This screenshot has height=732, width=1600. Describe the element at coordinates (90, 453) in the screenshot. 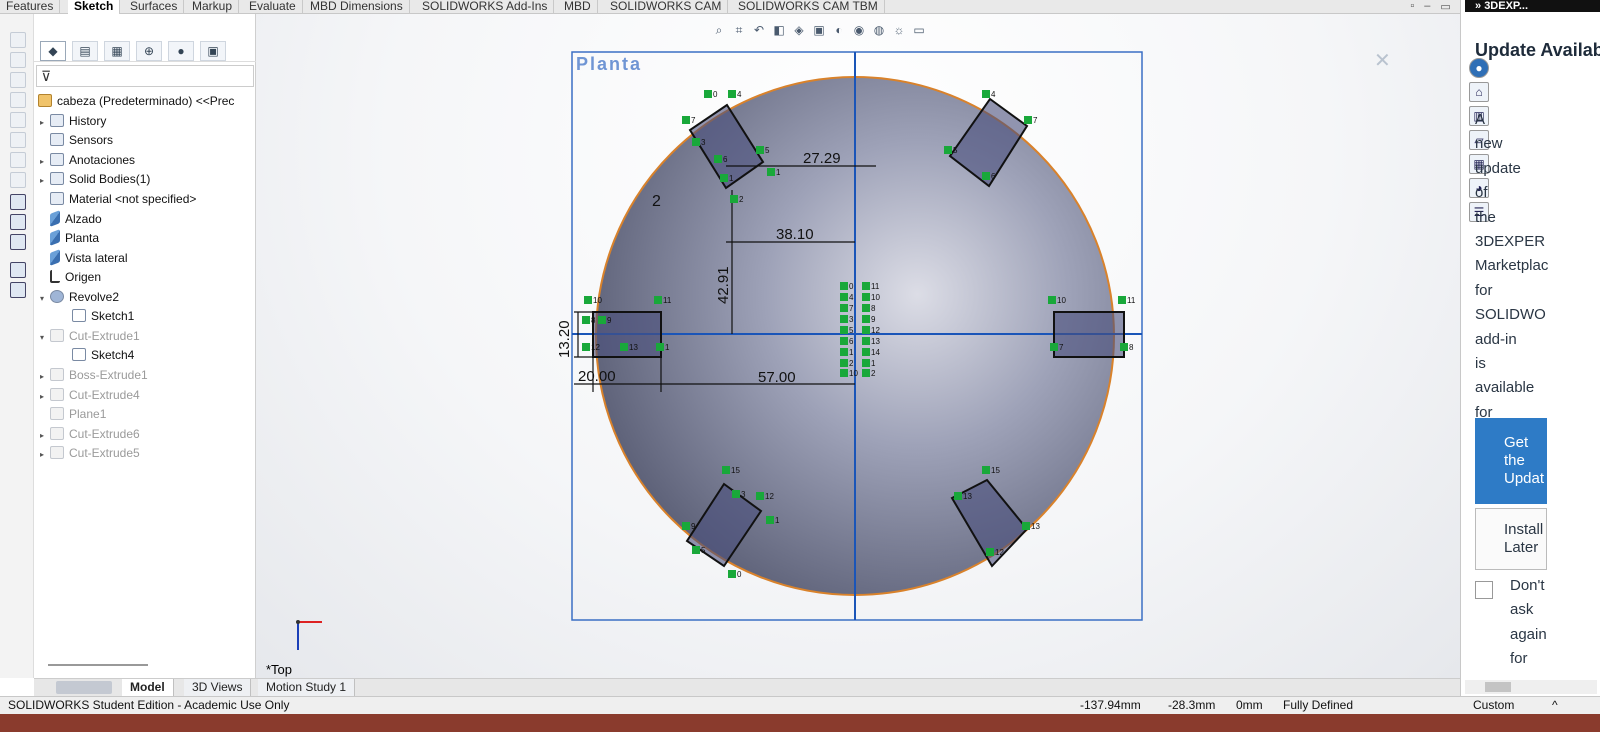

I see `tree-item-cut-extrude5: ▸ Cut-Extrude5` at that location.